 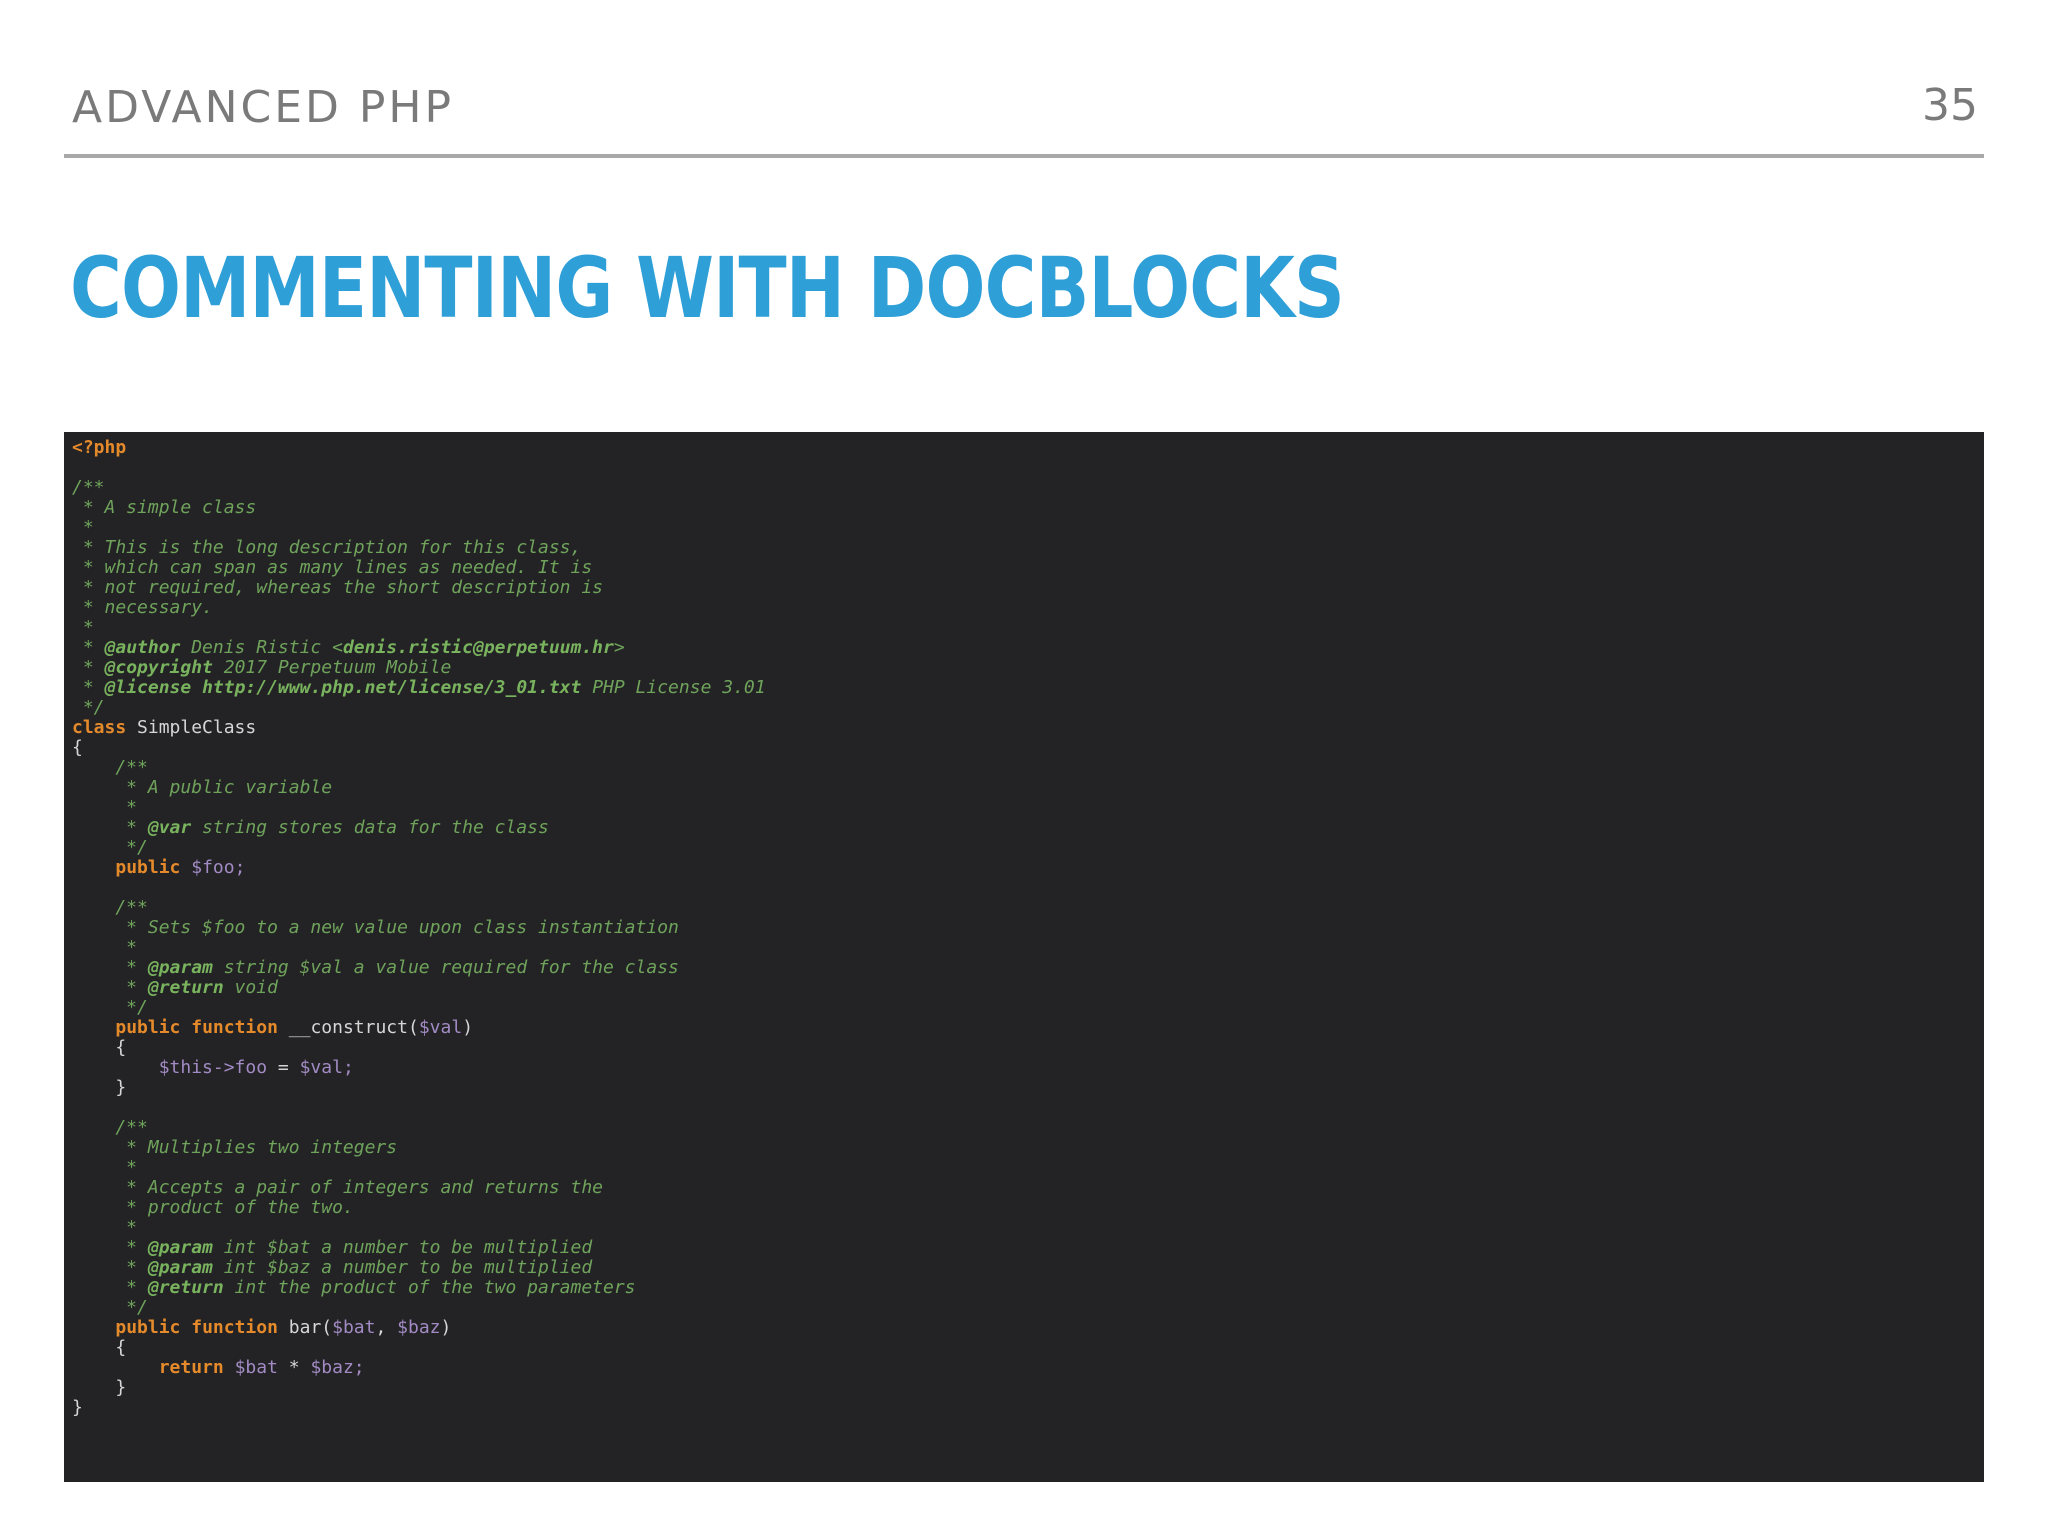 What do you see at coordinates (263, 107) in the screenshot?
I see `header-title: ADVANCED PHP` at bounding box center [263, 107].